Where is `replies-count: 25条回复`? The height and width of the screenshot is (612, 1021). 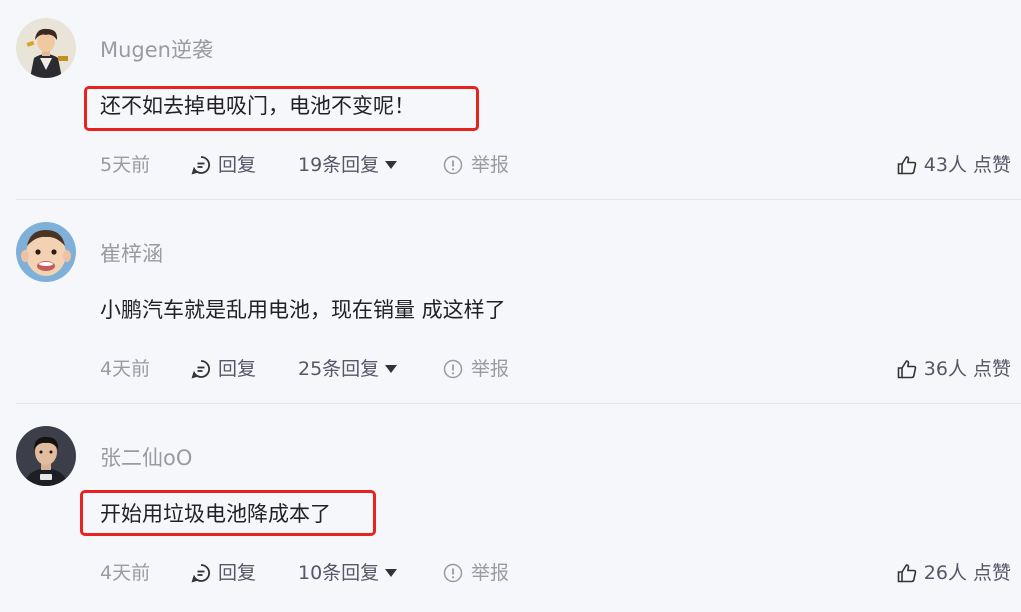 replies-count: 25条回复 is located at coordinates (339, 369).